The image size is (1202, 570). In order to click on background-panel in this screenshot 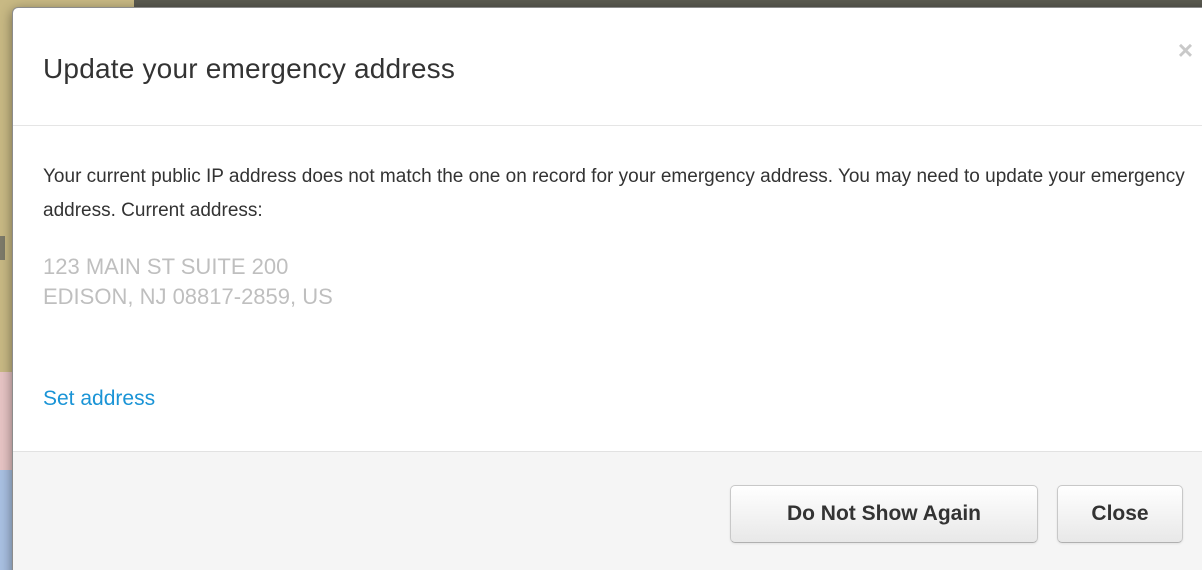, I will do `click(2, 248)`.